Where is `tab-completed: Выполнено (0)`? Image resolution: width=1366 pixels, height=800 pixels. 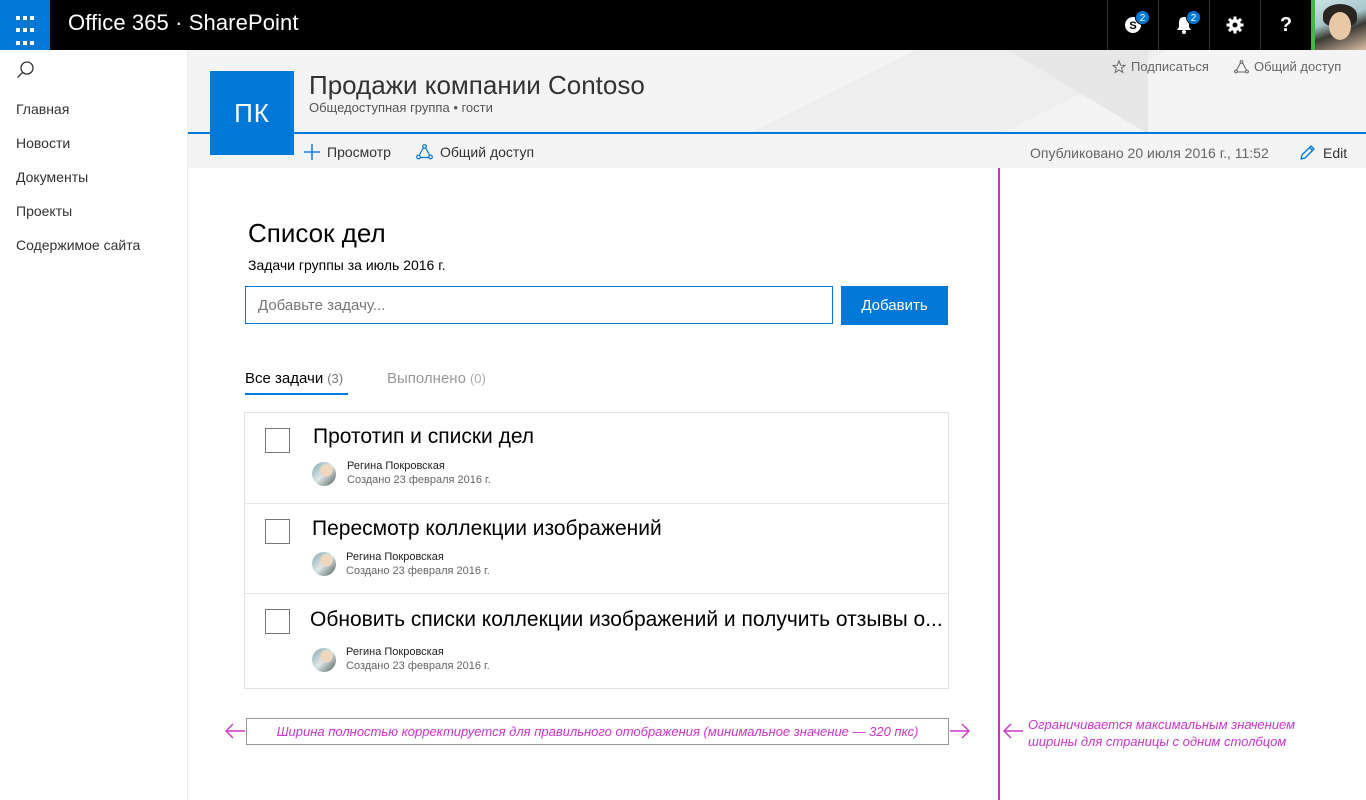
tab-completed: Выполнено (0) is located at coordinates (436, 378).